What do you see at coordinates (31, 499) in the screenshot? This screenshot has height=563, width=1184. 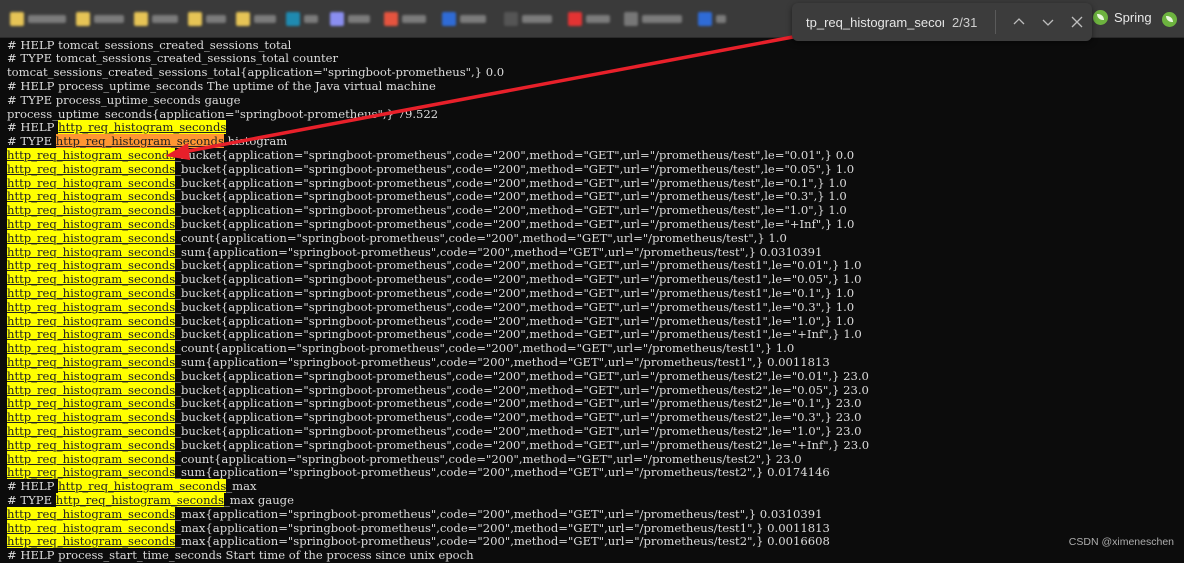 I see `line-text: # TYPE` at bounding box center [31, 499].